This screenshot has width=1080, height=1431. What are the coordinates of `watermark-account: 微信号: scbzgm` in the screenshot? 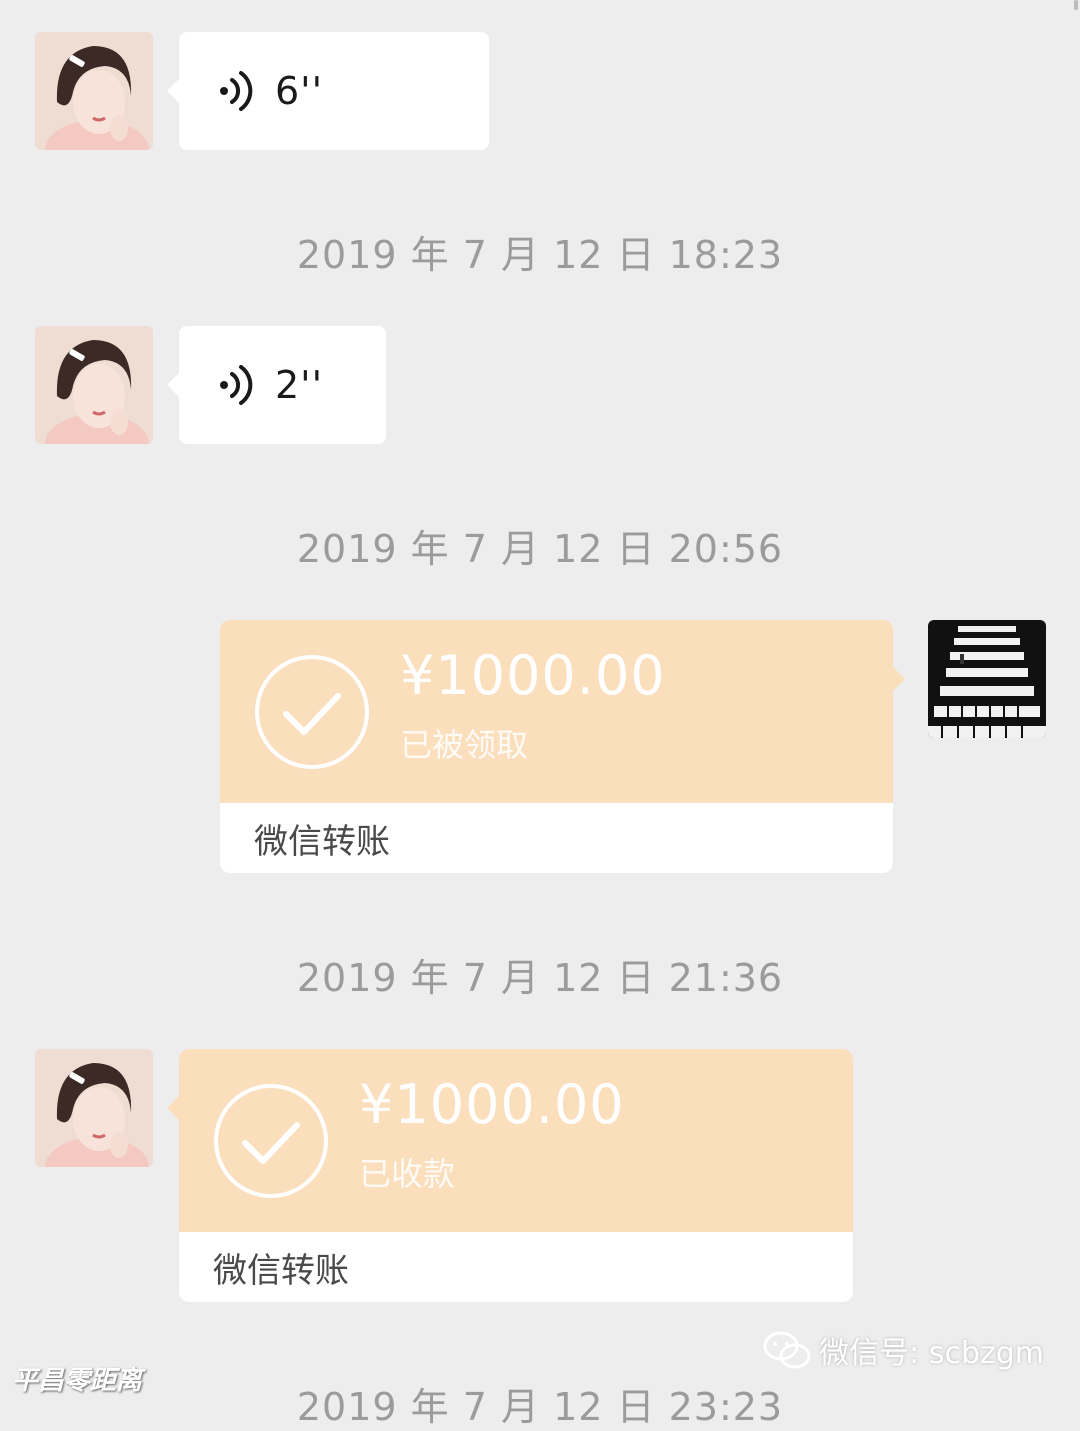 It's located at (903, 1350).